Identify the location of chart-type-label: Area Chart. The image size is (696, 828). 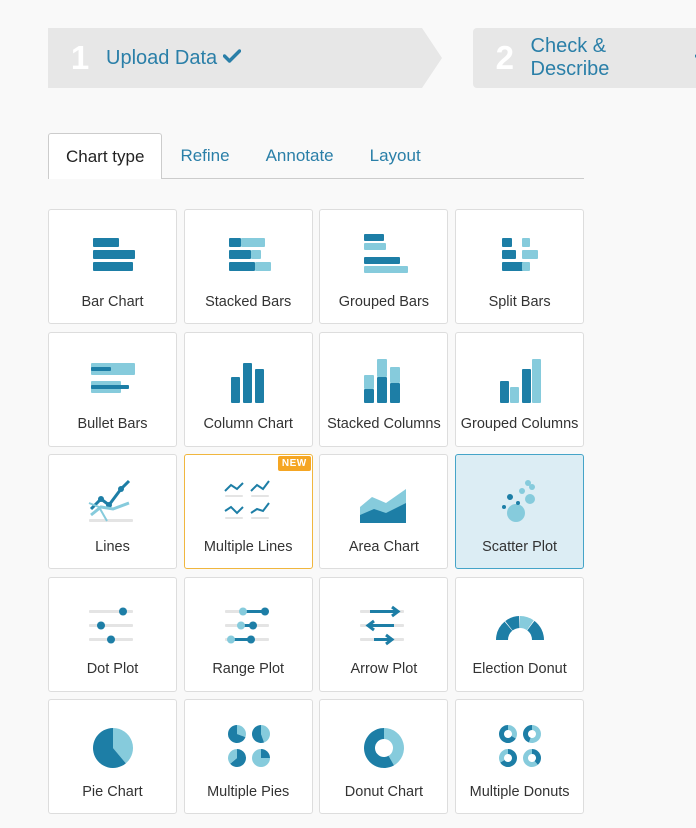
(383, 546).